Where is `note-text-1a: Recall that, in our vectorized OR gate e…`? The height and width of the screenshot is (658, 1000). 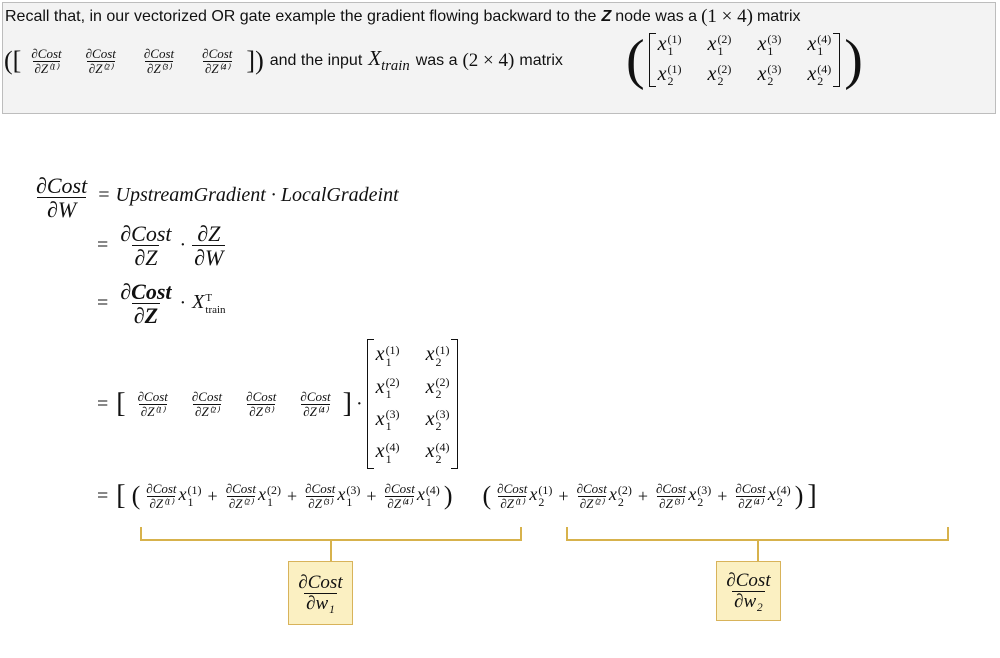 note-text-1a: Recall that, in our vectorized OR gate e… is located at coordinates (301, 16).